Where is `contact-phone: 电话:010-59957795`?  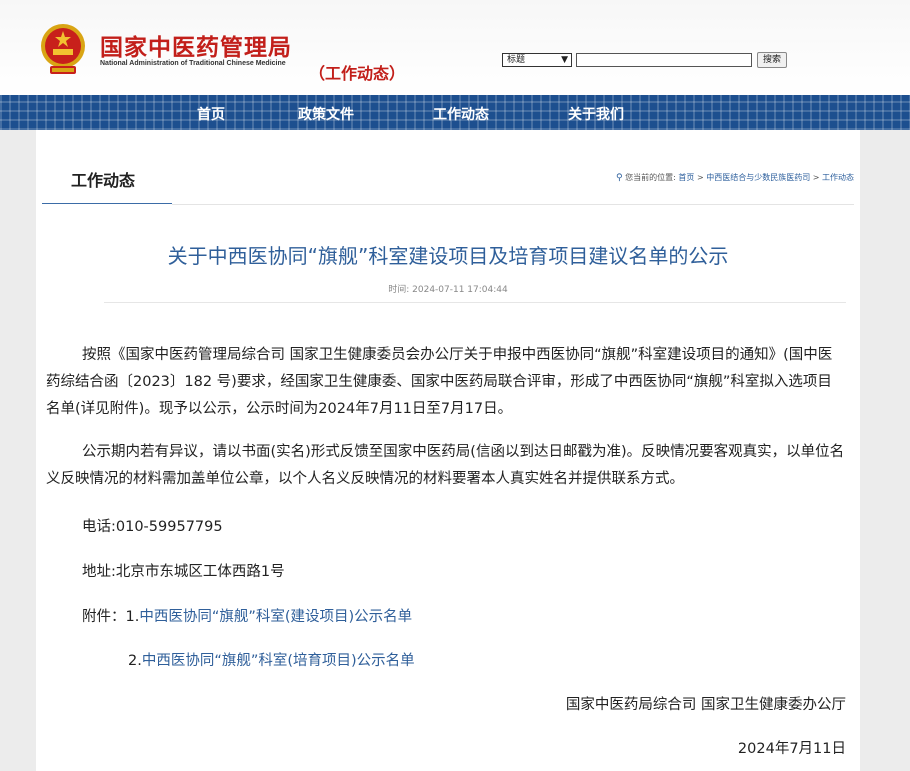
contact-phone: 电话:010-59957795 is located at coordinates (152, 527).